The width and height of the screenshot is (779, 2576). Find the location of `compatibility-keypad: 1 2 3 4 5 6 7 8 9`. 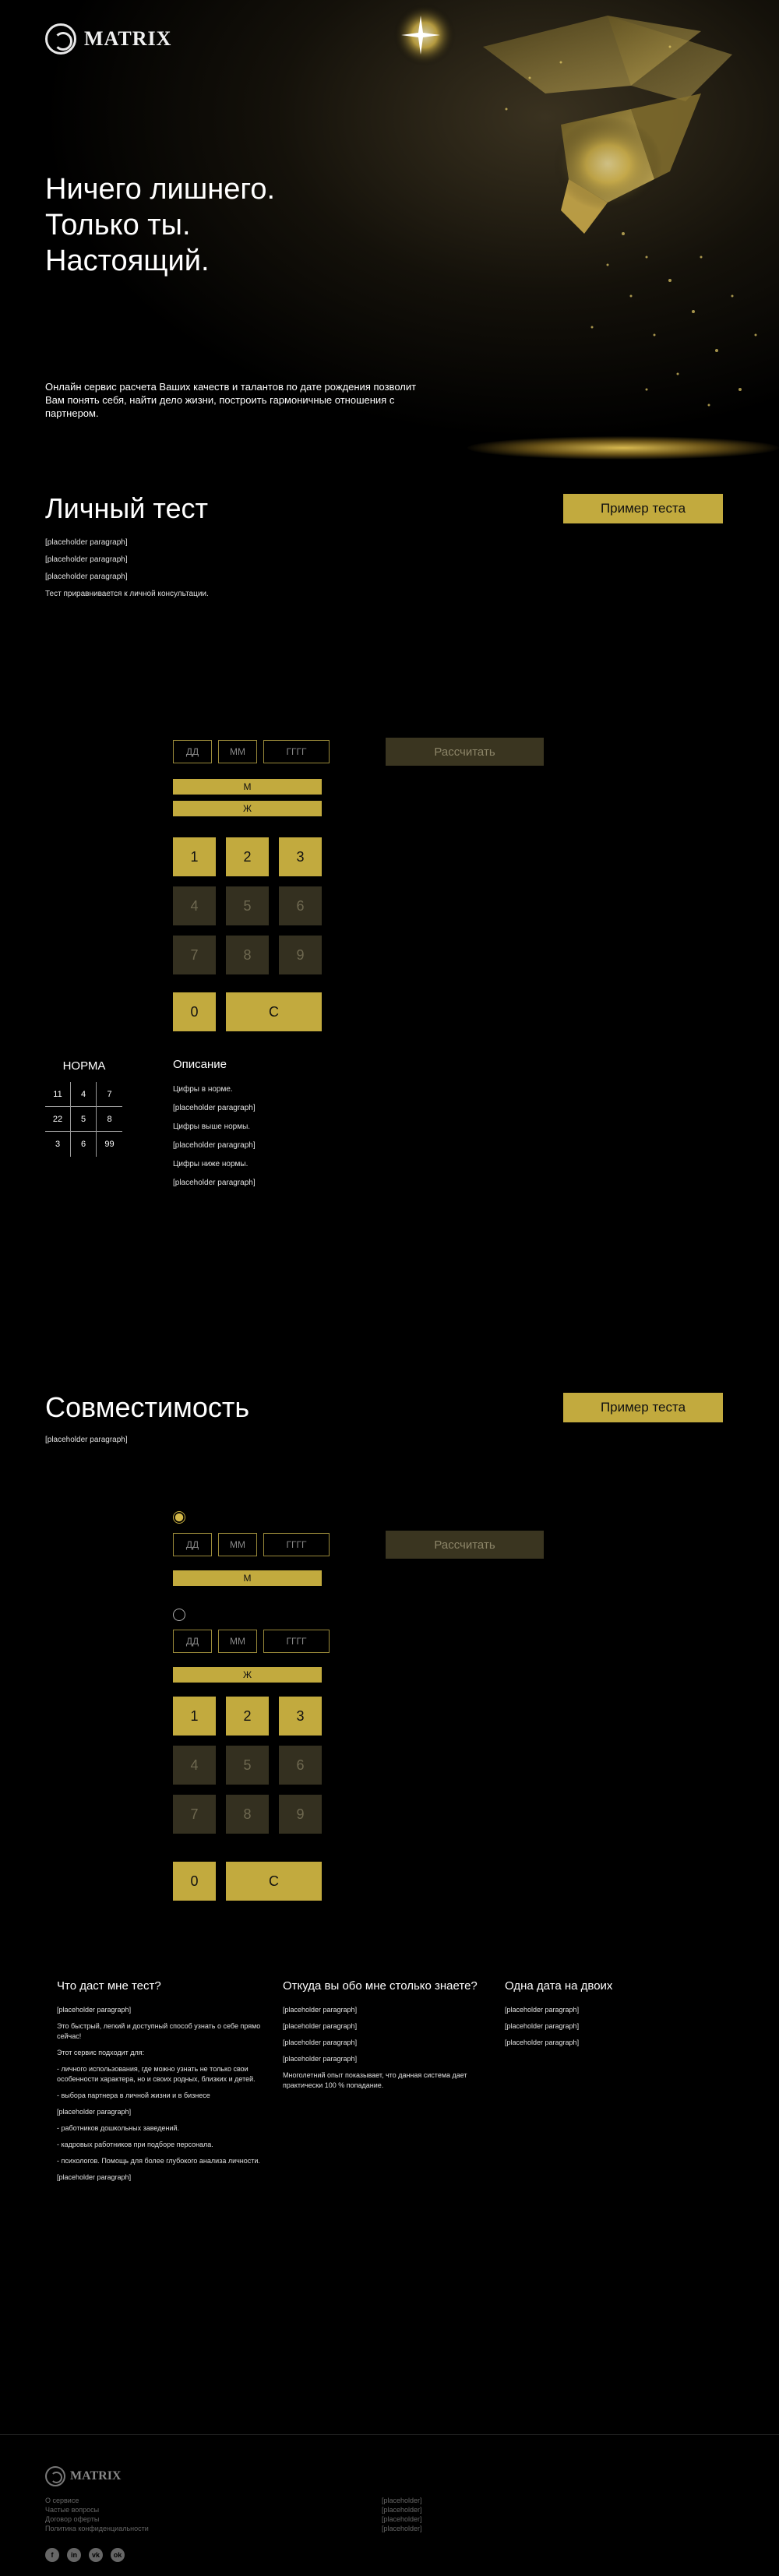

compatibility-keypad: 1 2 3 4 5 6 7 8 9 is located at coordinates (248, 1766).